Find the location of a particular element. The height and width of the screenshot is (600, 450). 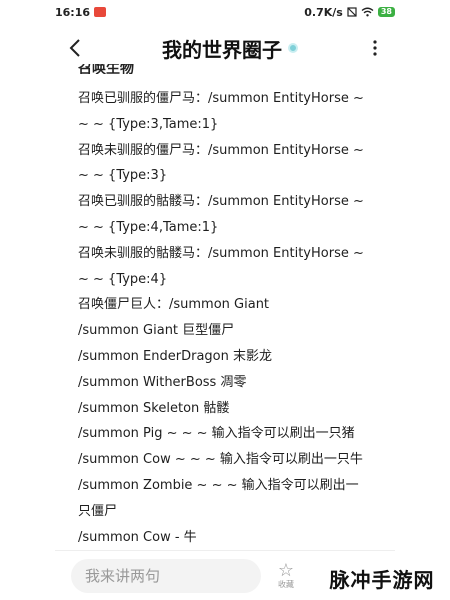

post-line: 只僵尸 is located at coordinates (98, 511).